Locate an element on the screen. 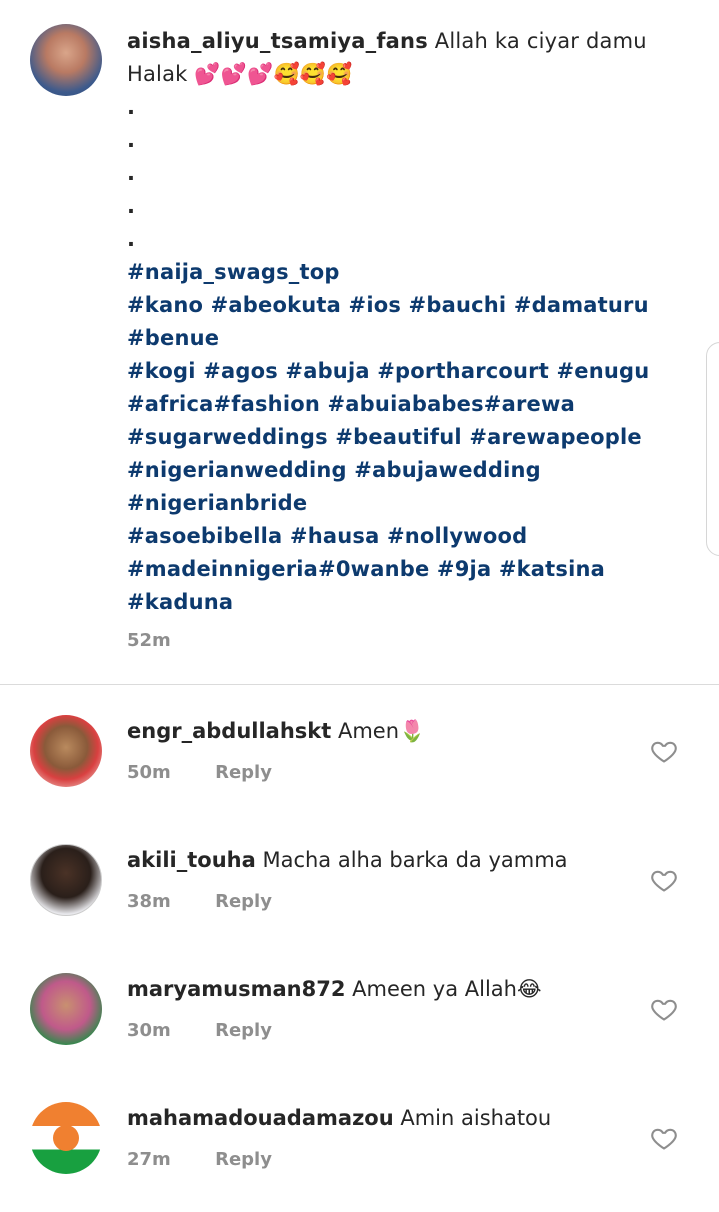 The height and width of the screenshot is (1212, 719). comment-text: Ameen ya Allah😂 is located at coordinates (447, 989).